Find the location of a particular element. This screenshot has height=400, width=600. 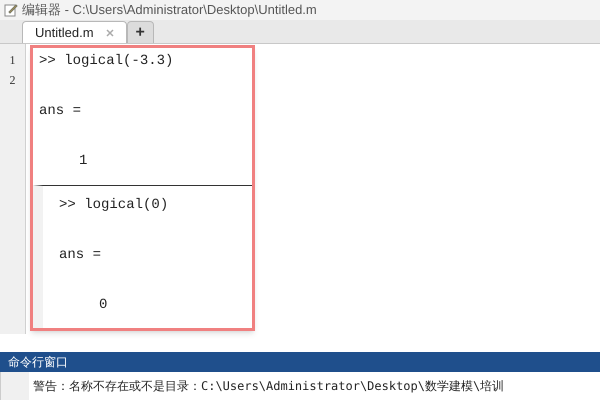

result-value: 1 is located at coordinates (83, 161).